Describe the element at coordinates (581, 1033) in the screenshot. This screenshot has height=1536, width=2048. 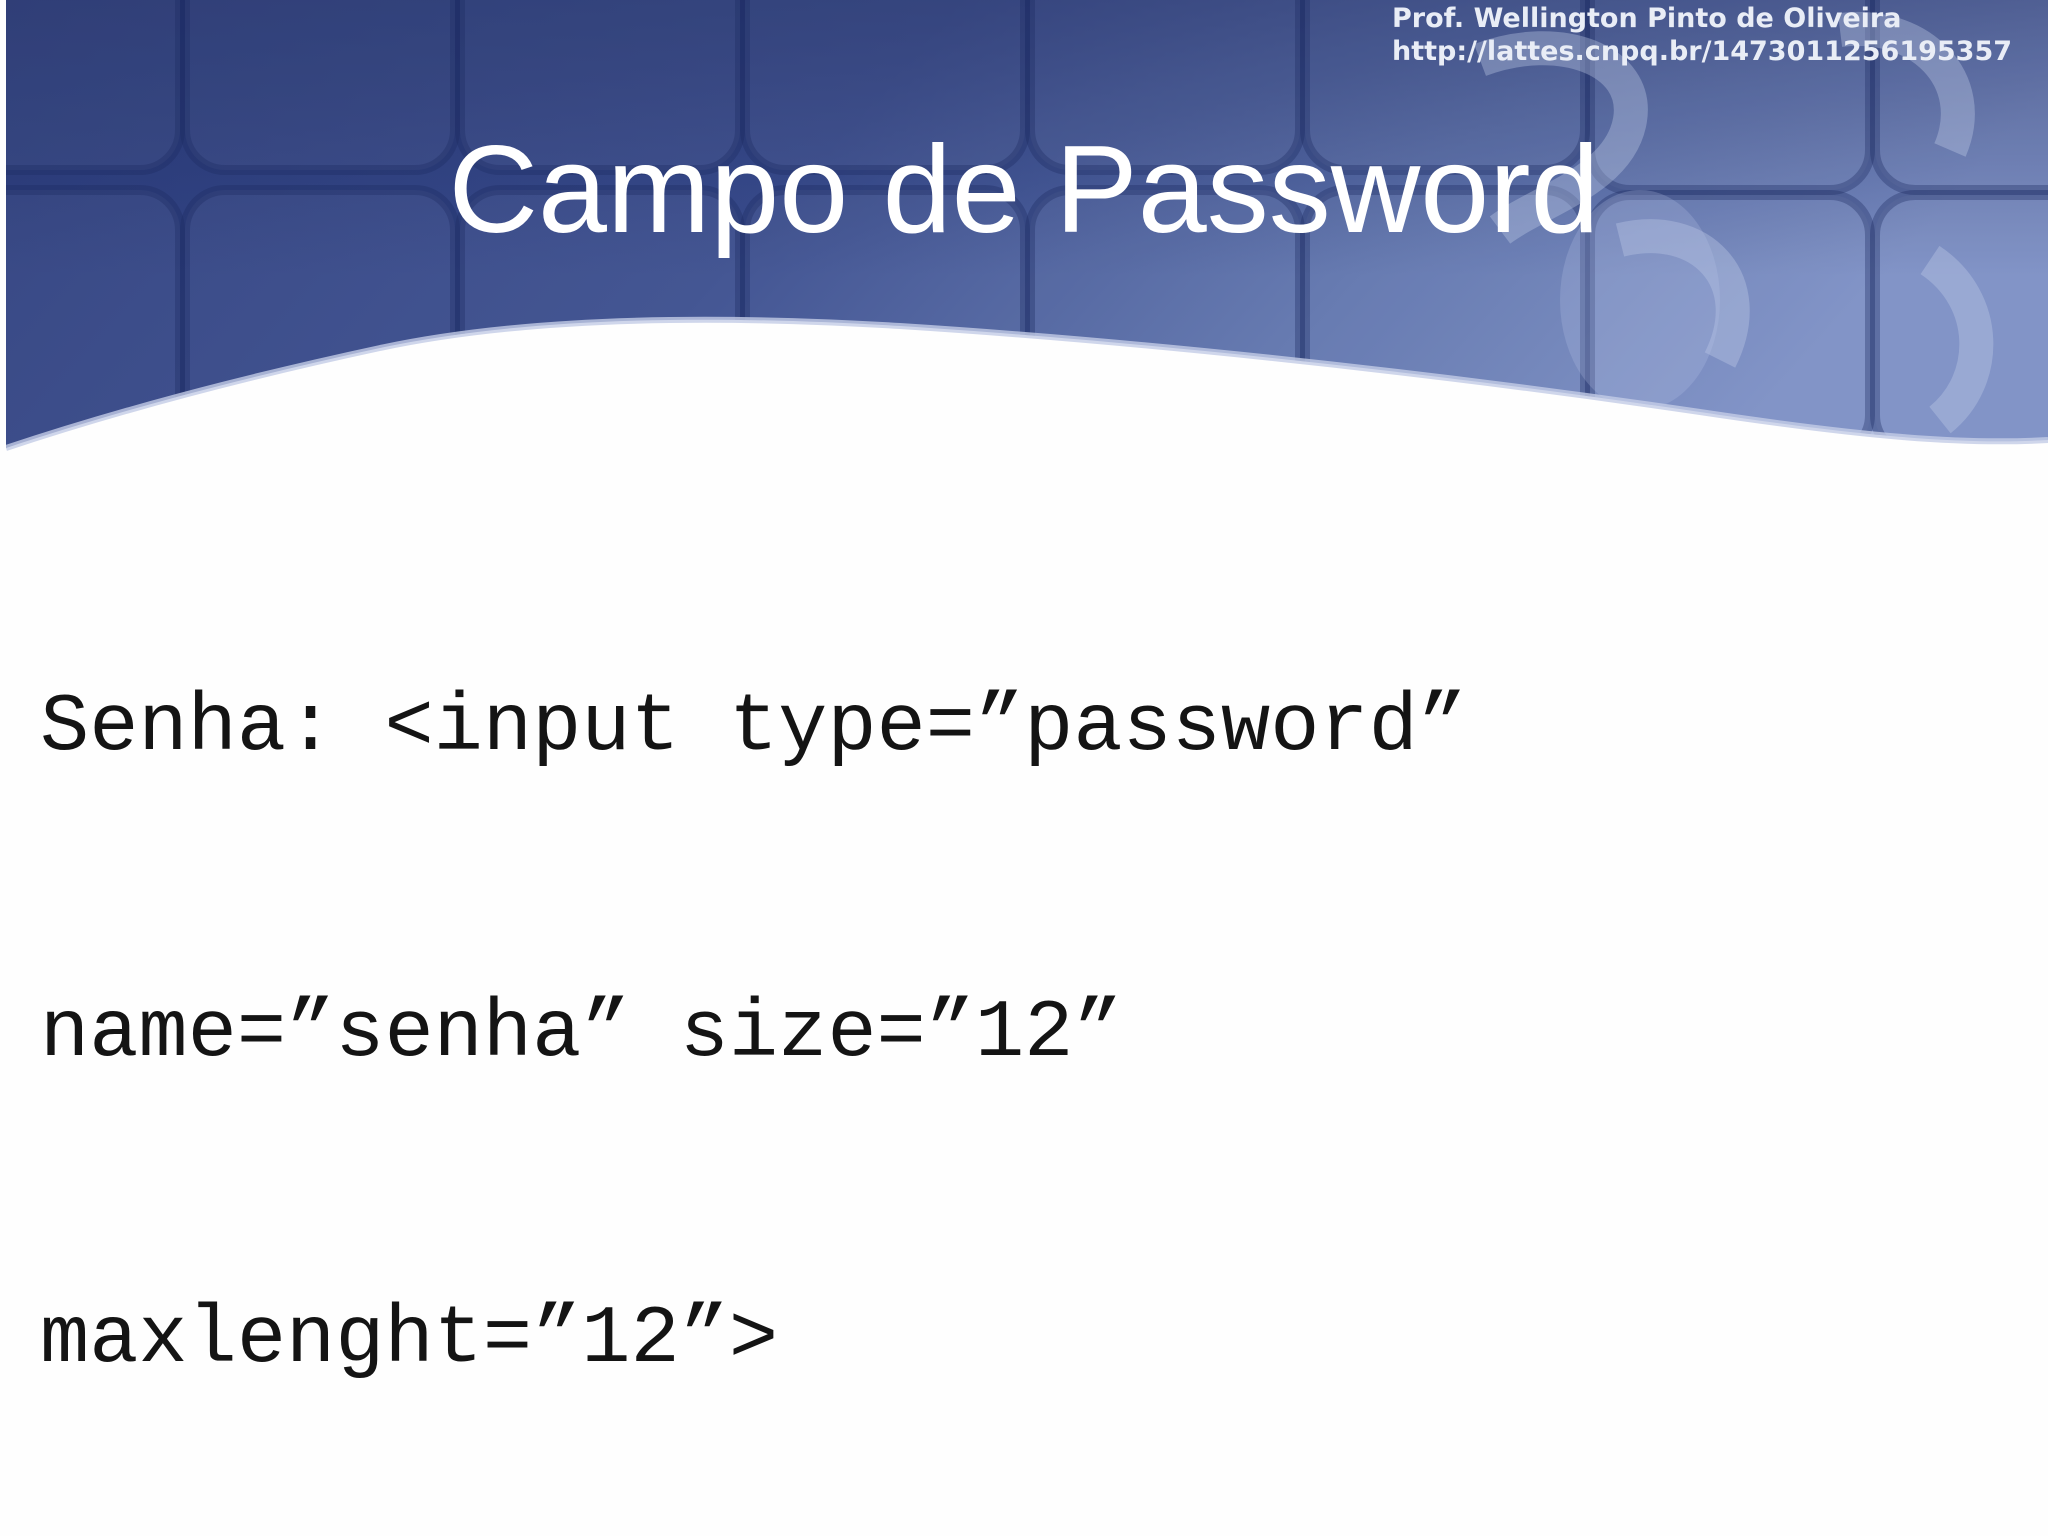
I see `code-line-2: name=”senha” size=”12”` at that location.